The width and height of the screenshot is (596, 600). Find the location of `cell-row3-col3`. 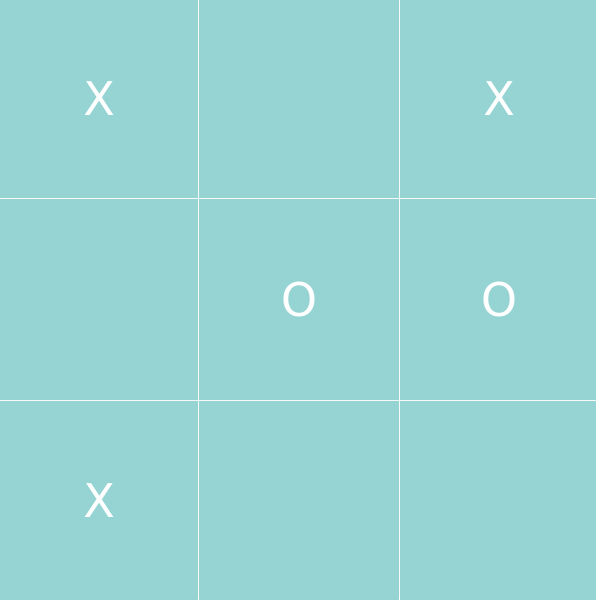

cell-row3-col3 is located at coordinates (498, 500).